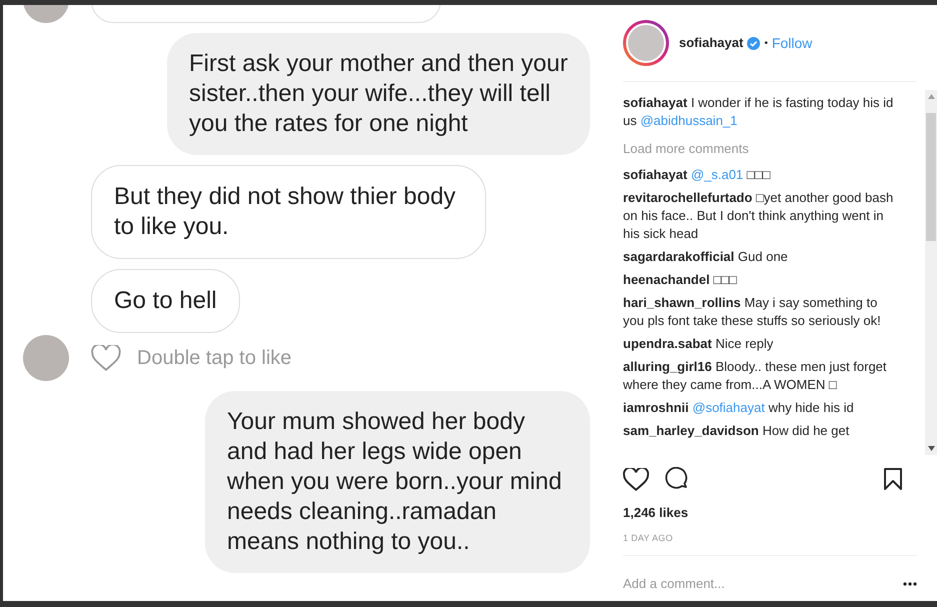 This screenshot has height=607, width=937. What do you see at coordinates (774, 149) in the screenshot?
I see `load-more-link: Load more comments` at bounding box center [774, 149].